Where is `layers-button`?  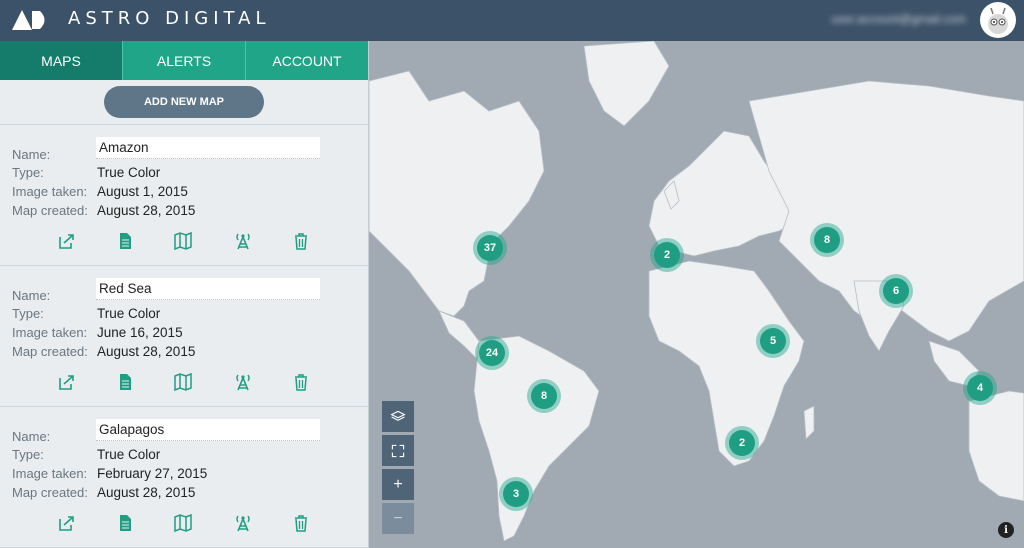 layers-button is located at coordinates (398, 416).